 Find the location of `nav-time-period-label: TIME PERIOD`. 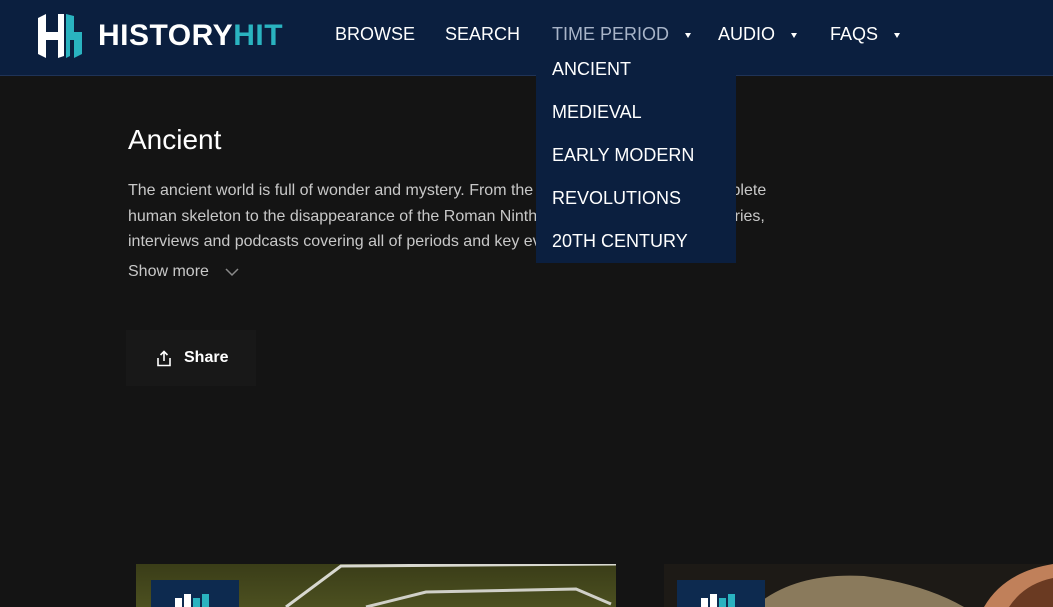

nav-time-period-label: TIME PERIOD is located at coordinates (611, 34).